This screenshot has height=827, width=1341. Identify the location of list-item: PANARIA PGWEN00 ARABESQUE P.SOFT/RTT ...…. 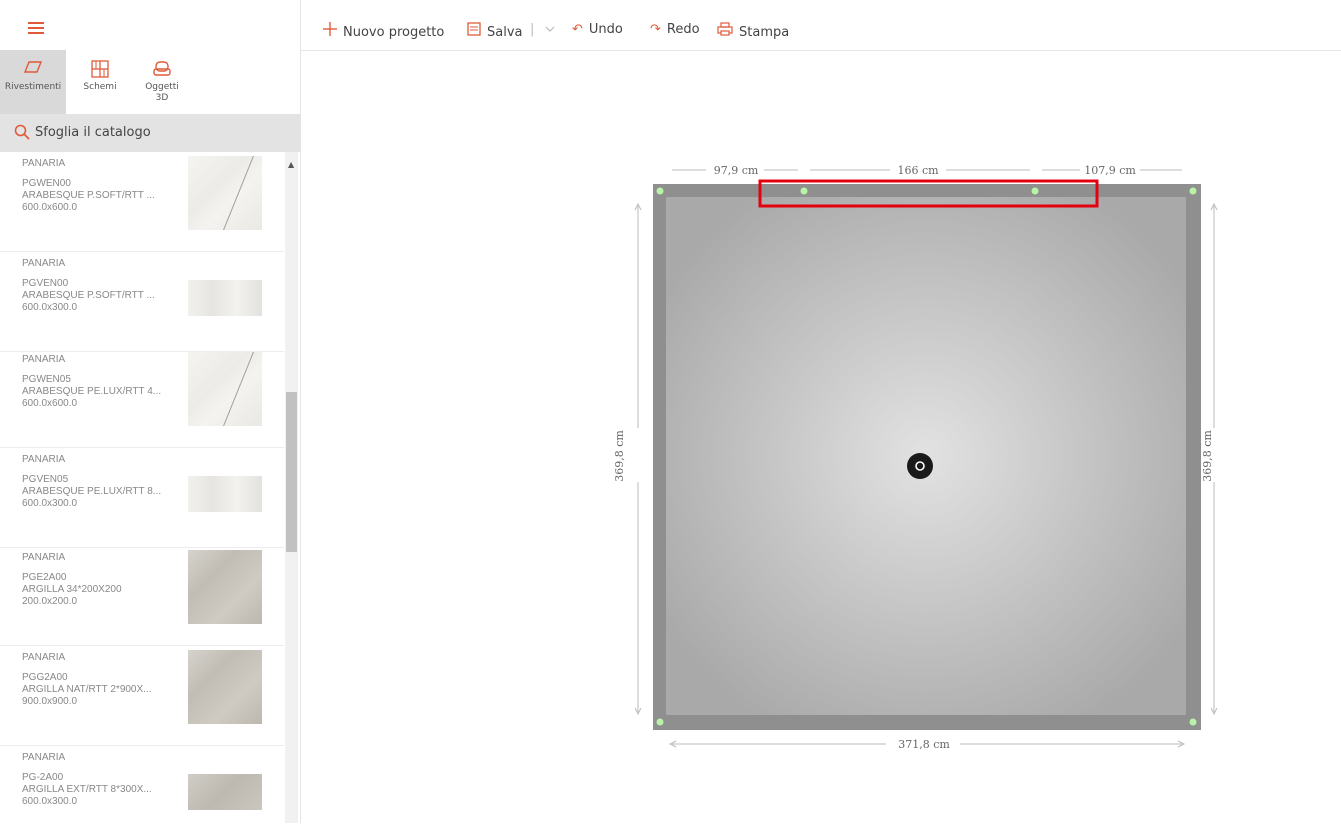
(142, 202).